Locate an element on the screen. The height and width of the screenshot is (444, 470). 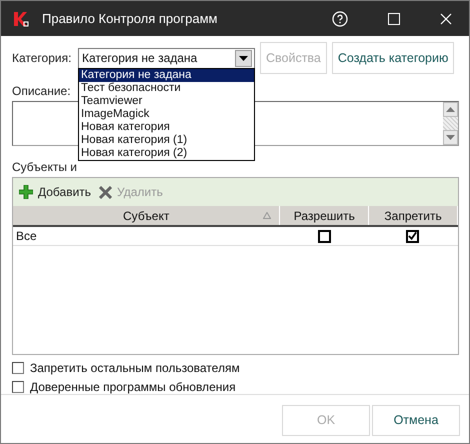
dropdown-option: Новая категория (1) is located at coordinates (166, 140).